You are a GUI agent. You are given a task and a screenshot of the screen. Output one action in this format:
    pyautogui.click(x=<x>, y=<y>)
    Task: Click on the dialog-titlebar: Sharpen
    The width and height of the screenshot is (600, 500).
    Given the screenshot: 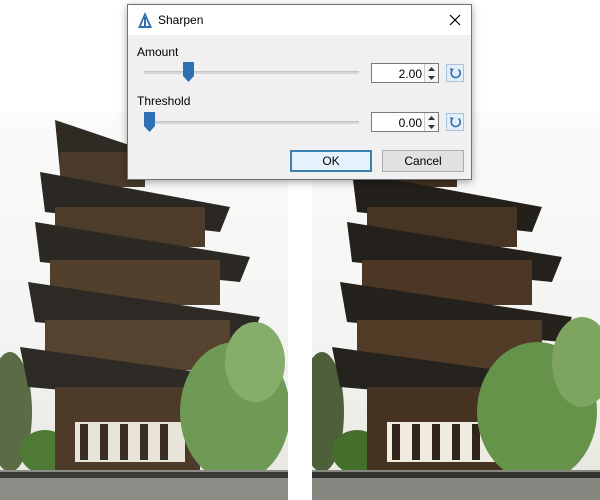 What is the action you would take?
    pyautogui.click(x=299, y=20)
    